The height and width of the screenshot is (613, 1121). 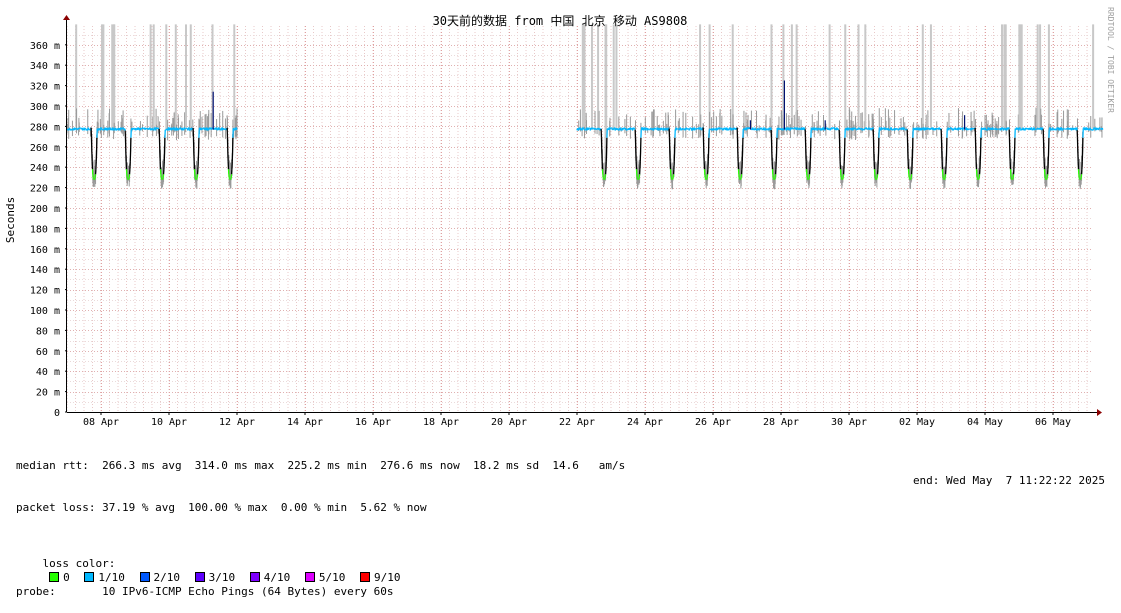 I want to click on x-tick-label: 10 Apr, so click(x=169, y=422).